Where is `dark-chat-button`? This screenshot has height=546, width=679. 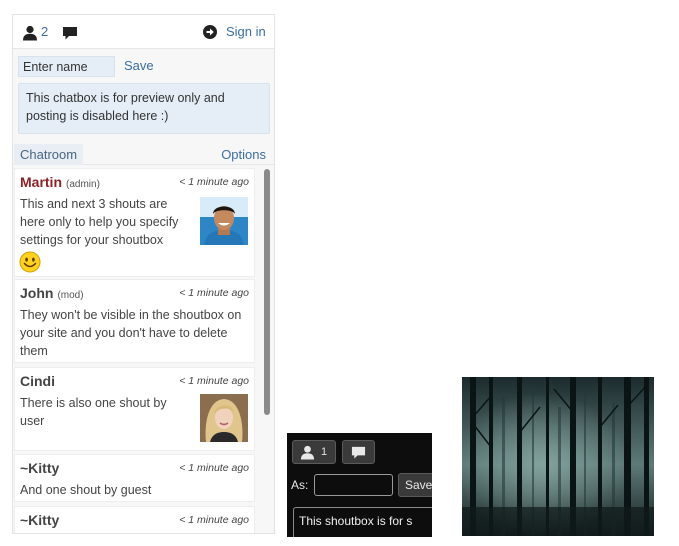 dark-chat-button is located at coordinates (358, 452).